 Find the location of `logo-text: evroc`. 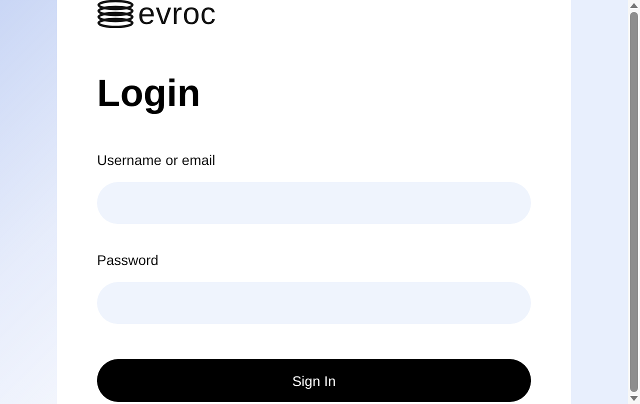

logo-text: evroc is located at coordinates (177, 14).